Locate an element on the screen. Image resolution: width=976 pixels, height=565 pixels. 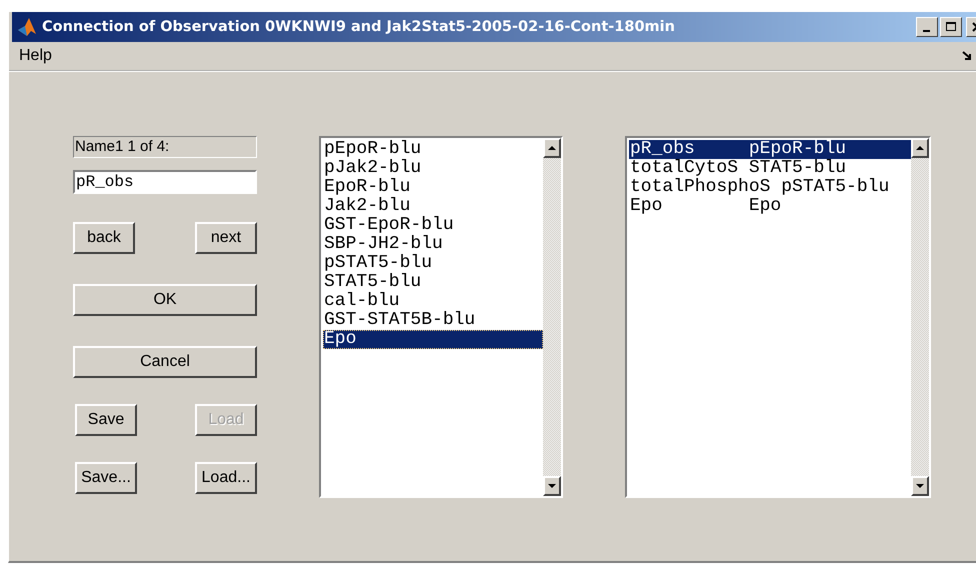
button: next is located at coordinates (226, 238).